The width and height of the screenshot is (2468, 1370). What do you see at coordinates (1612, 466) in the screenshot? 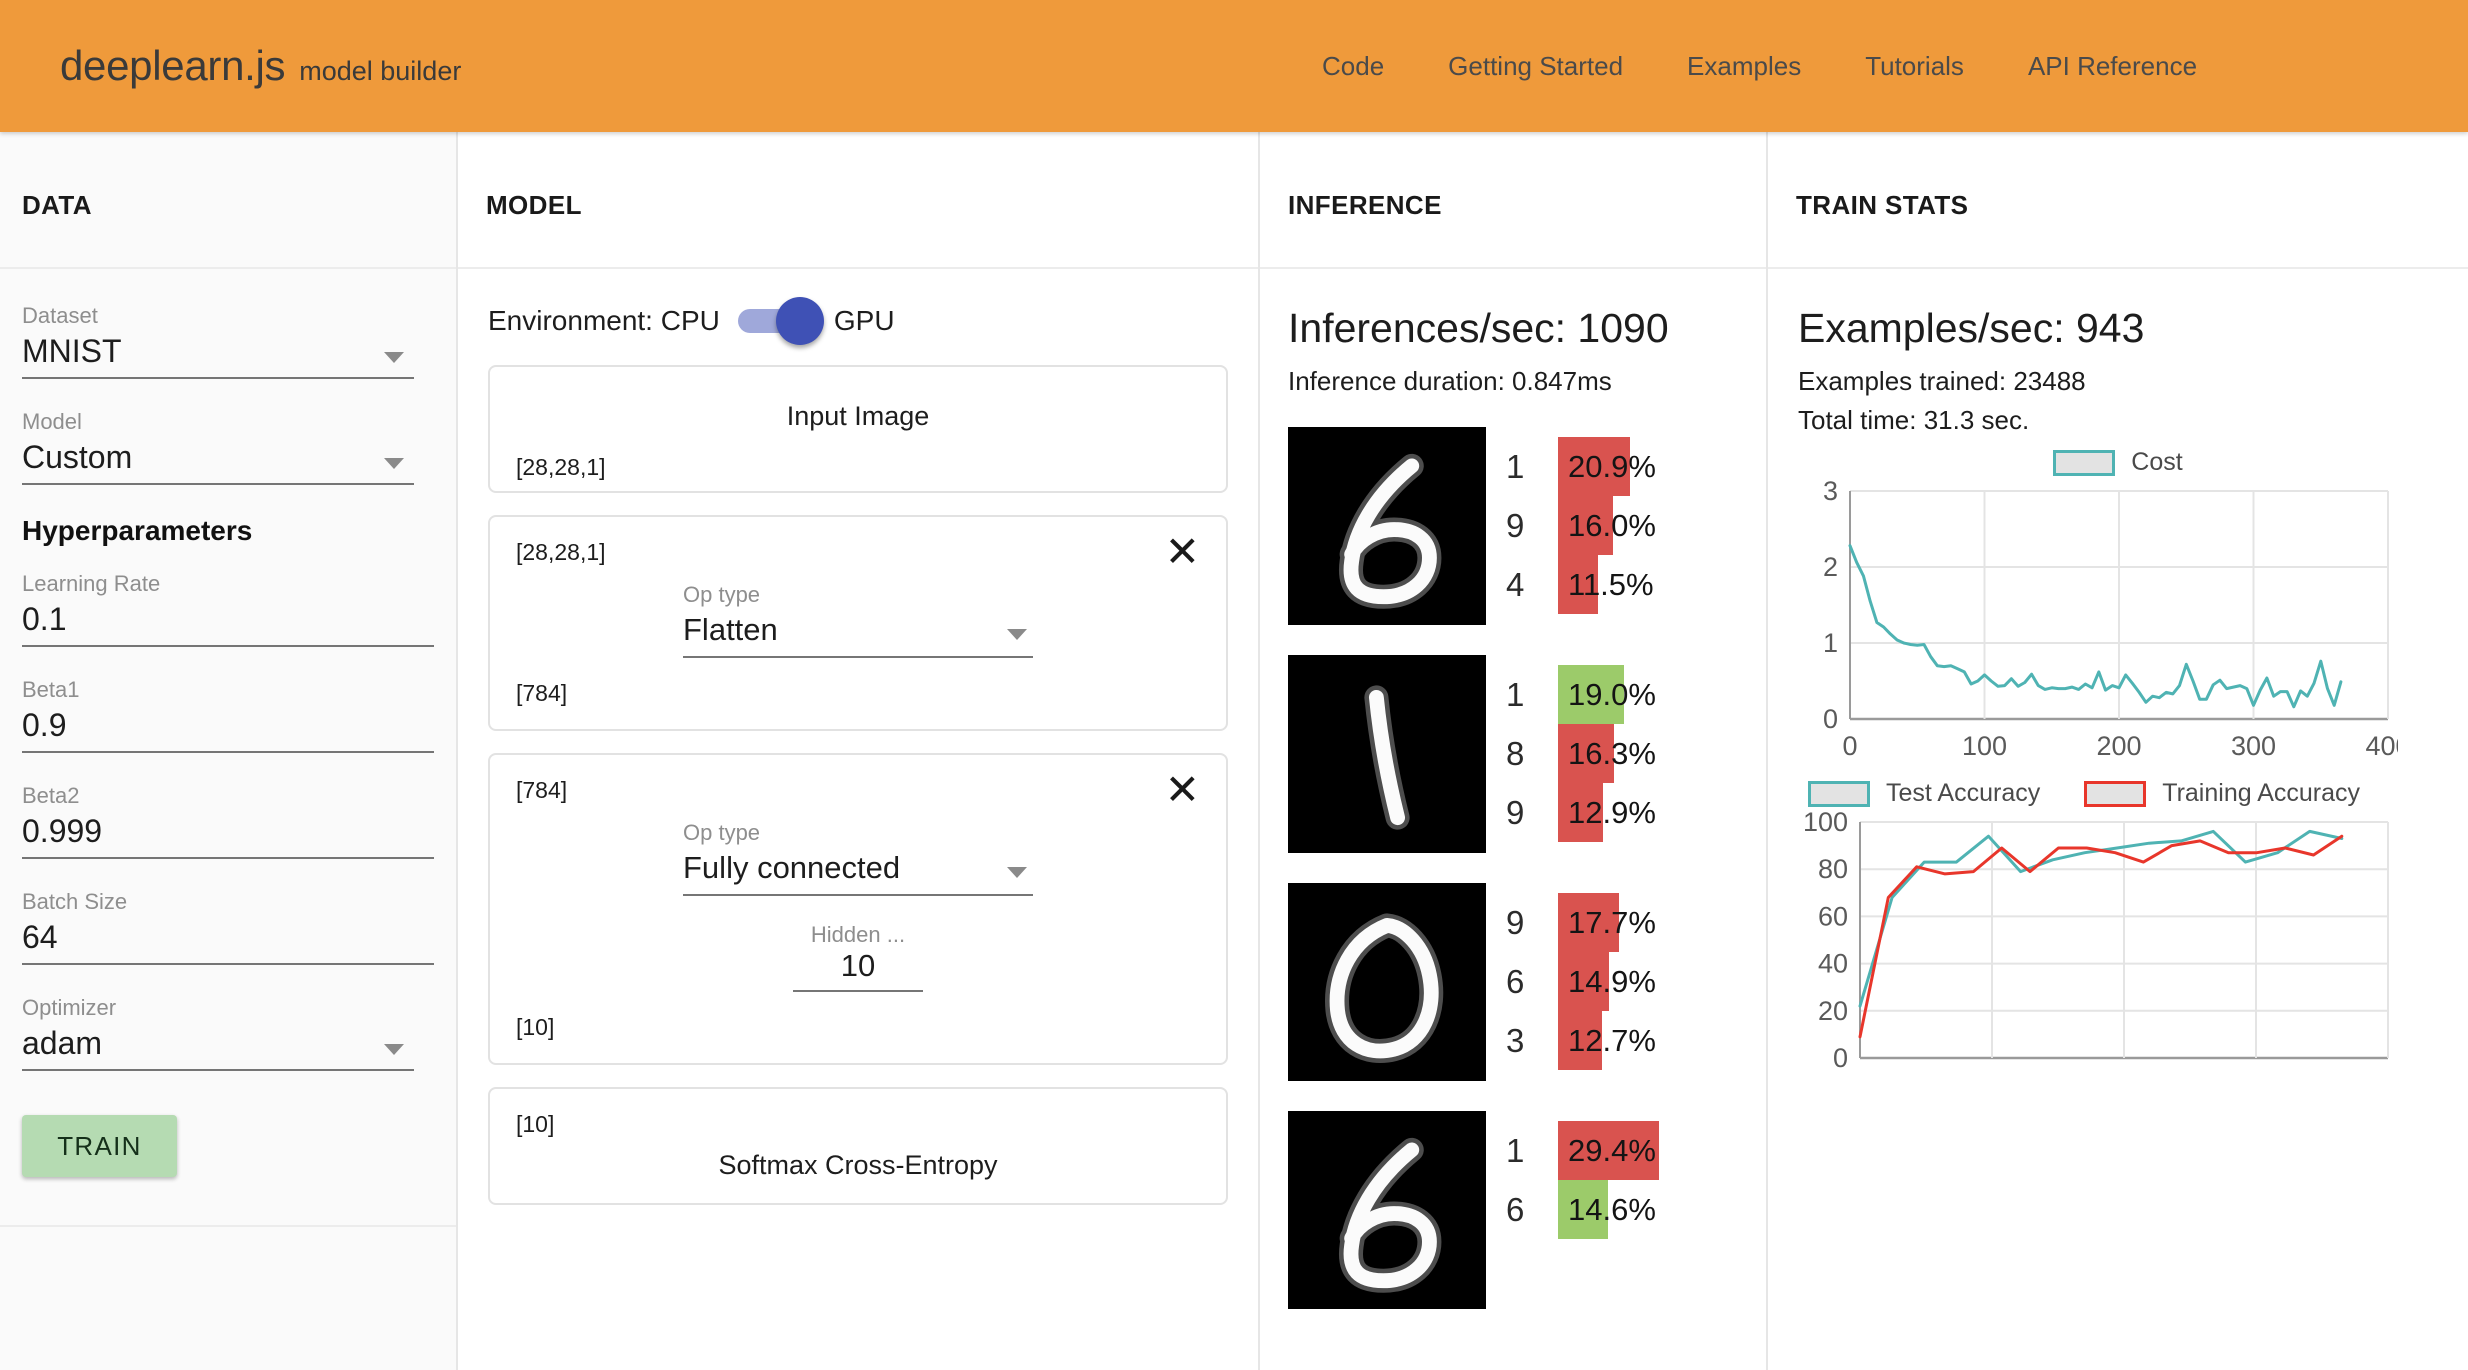
I see `prediction-percent: 20.9%` at bounding box center [1612, 466].